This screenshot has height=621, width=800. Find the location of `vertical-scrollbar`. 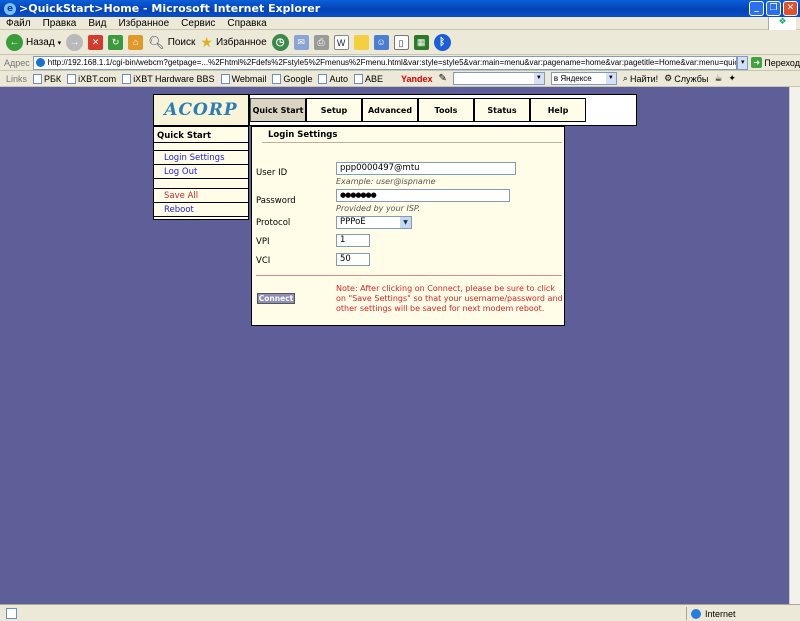

vertical-scrollbar is located at coordinates (794, 345).